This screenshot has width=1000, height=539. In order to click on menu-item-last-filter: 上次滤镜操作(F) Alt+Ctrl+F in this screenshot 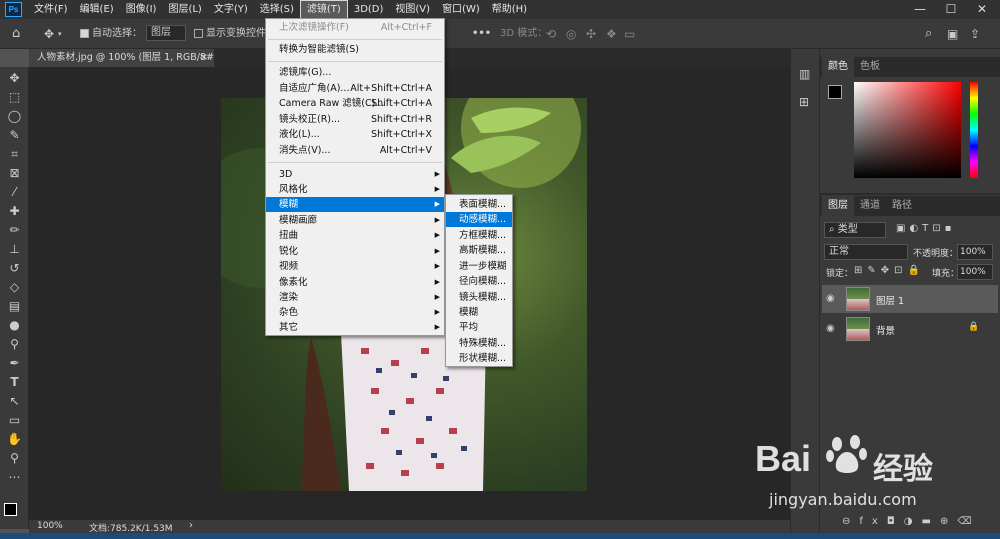, I will do `click(355, 27)`.